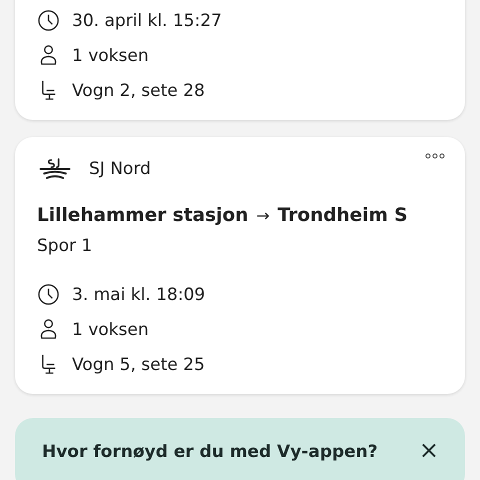  Describe the element at coordinates (65, 246) in the screenshot. I see `platform-text: Spor 1` at that location.